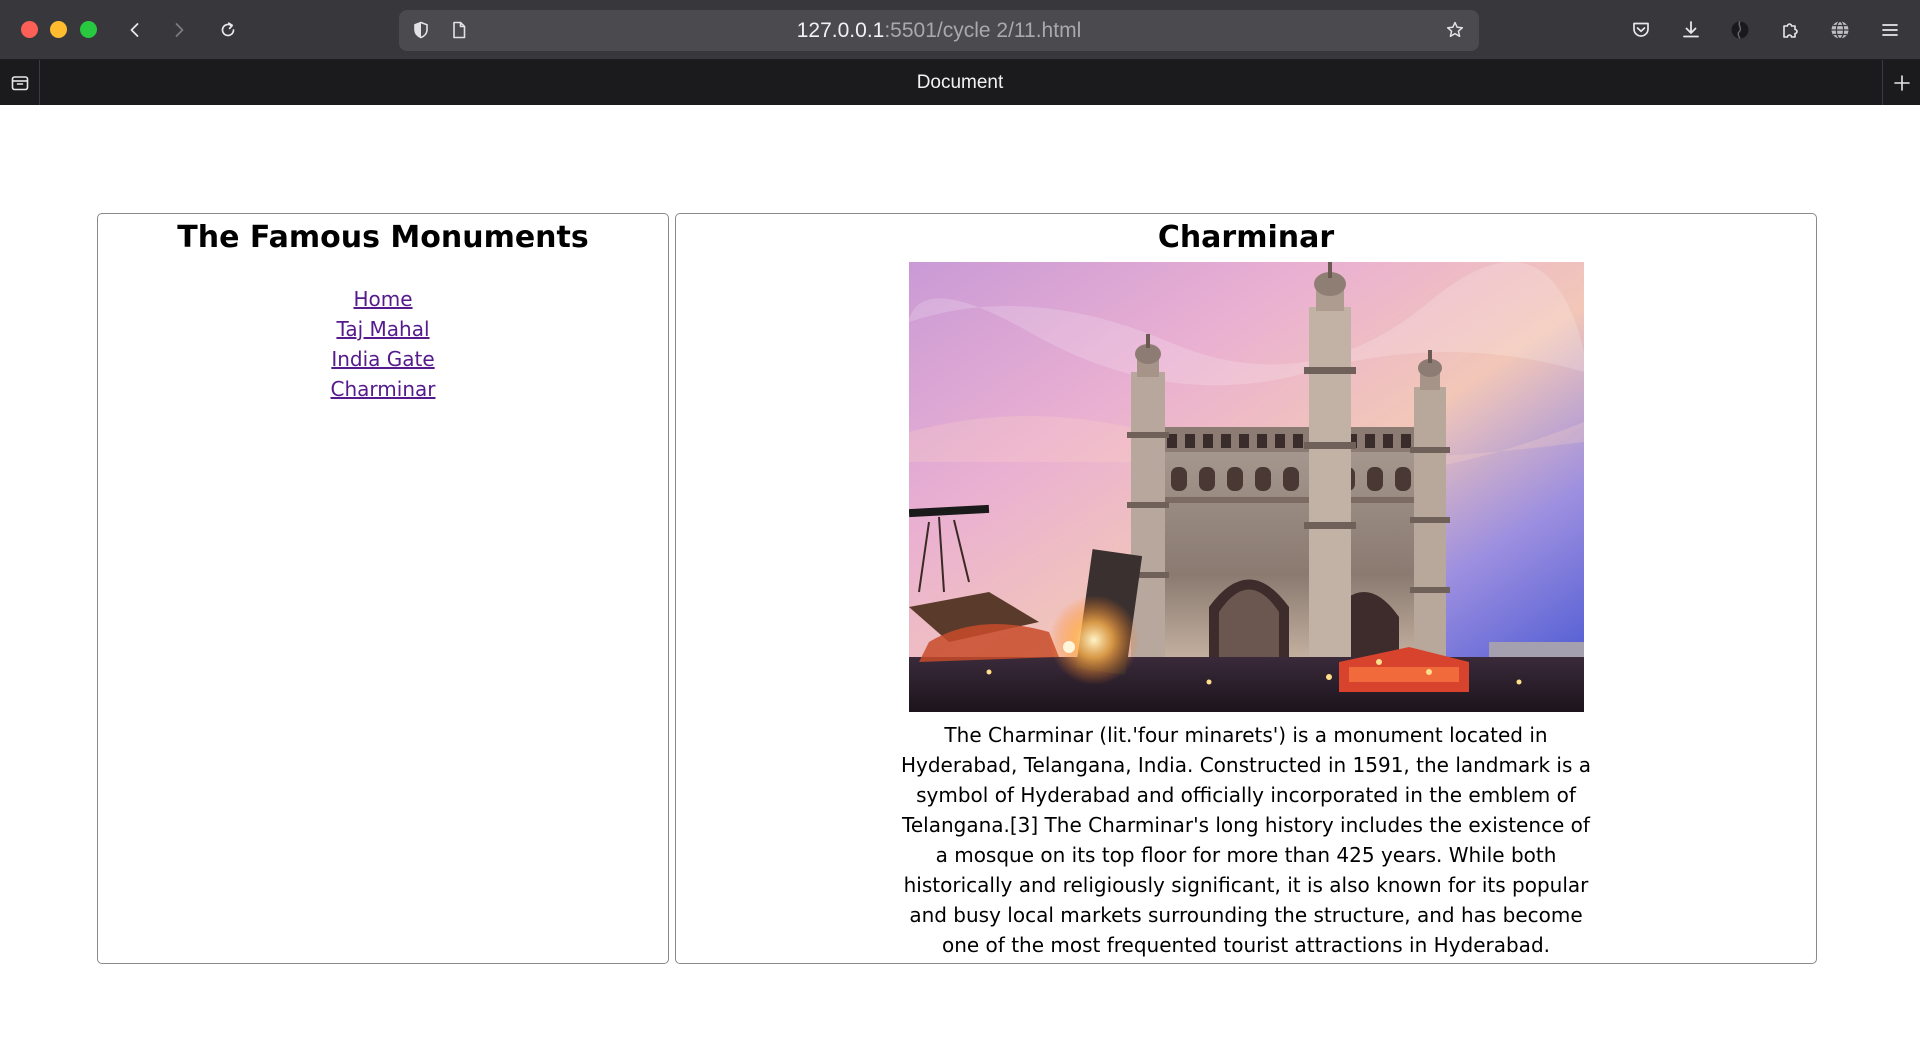 Image resolution: width=1920 pixels, height=1052 pixels. Describe the element at coordinates (383, 329) in the screenshot. I see `nav-link-taj-mahal: Taj Mahal` at that location.